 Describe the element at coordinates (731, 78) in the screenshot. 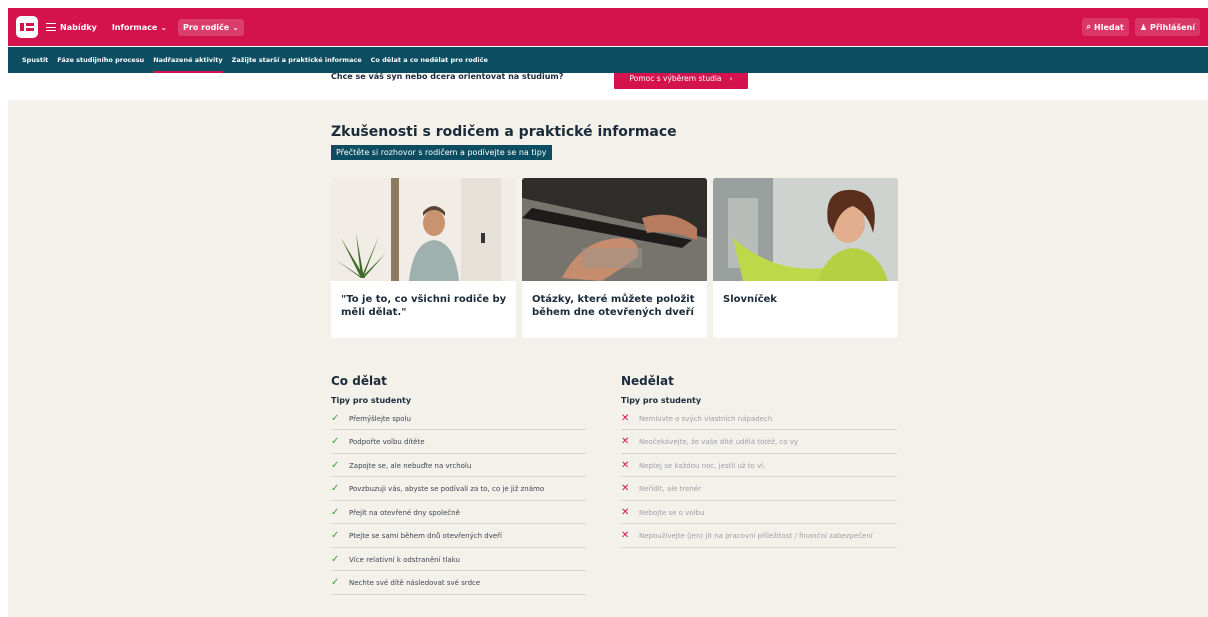

I see `chevron-right-icon: ›` at that location.